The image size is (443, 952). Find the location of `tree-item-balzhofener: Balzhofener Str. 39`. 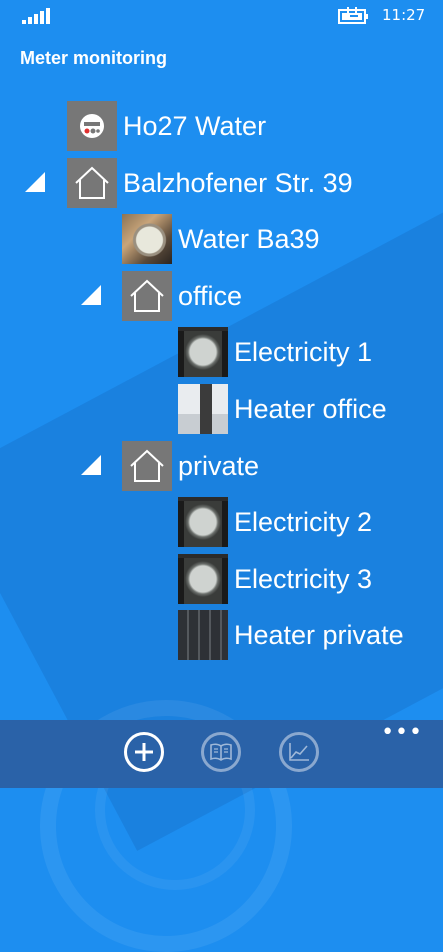

tree-item-balzhofener: Balzhofener Str. 39 is located at coordinates (210, 183).